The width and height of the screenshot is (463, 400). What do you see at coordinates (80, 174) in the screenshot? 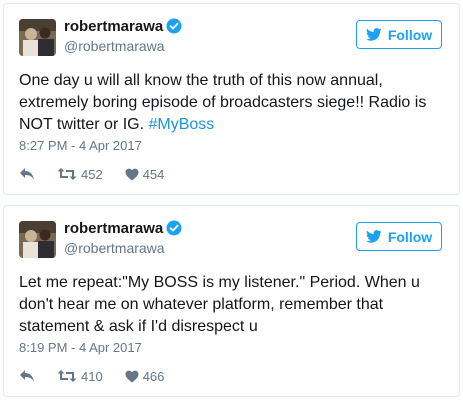
I see `retweet-button: 452` at bounding box center [80, 174].